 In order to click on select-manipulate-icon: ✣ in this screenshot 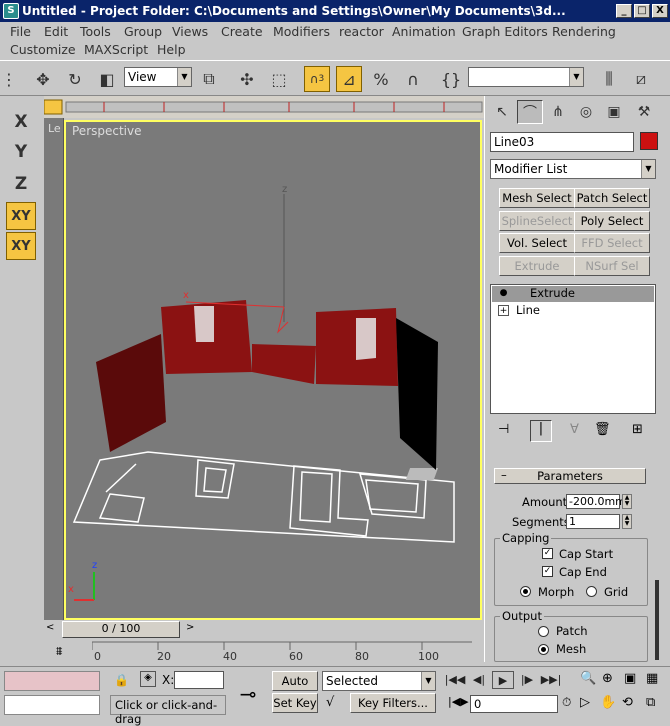, I will do `click(247, 79)`.